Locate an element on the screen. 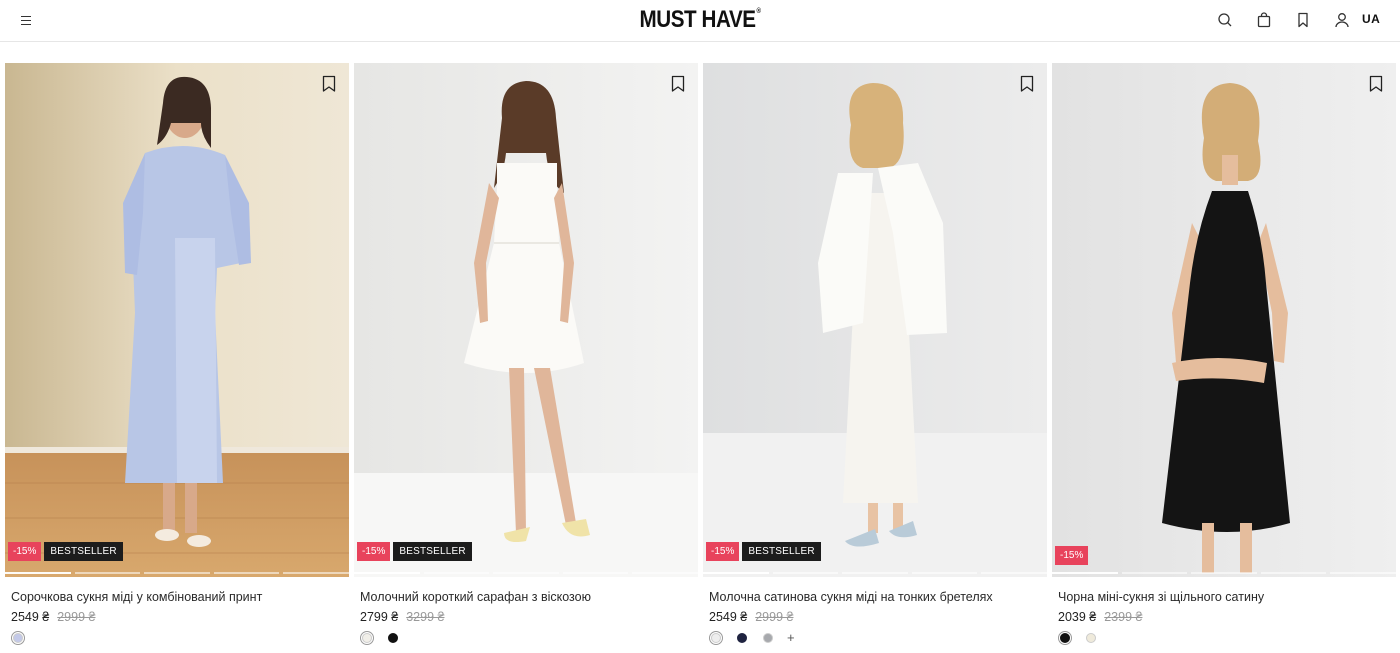 This screenshot has width=1400, height=653. old-price: 2399 ₴ is located at coordinates (1123, 617).